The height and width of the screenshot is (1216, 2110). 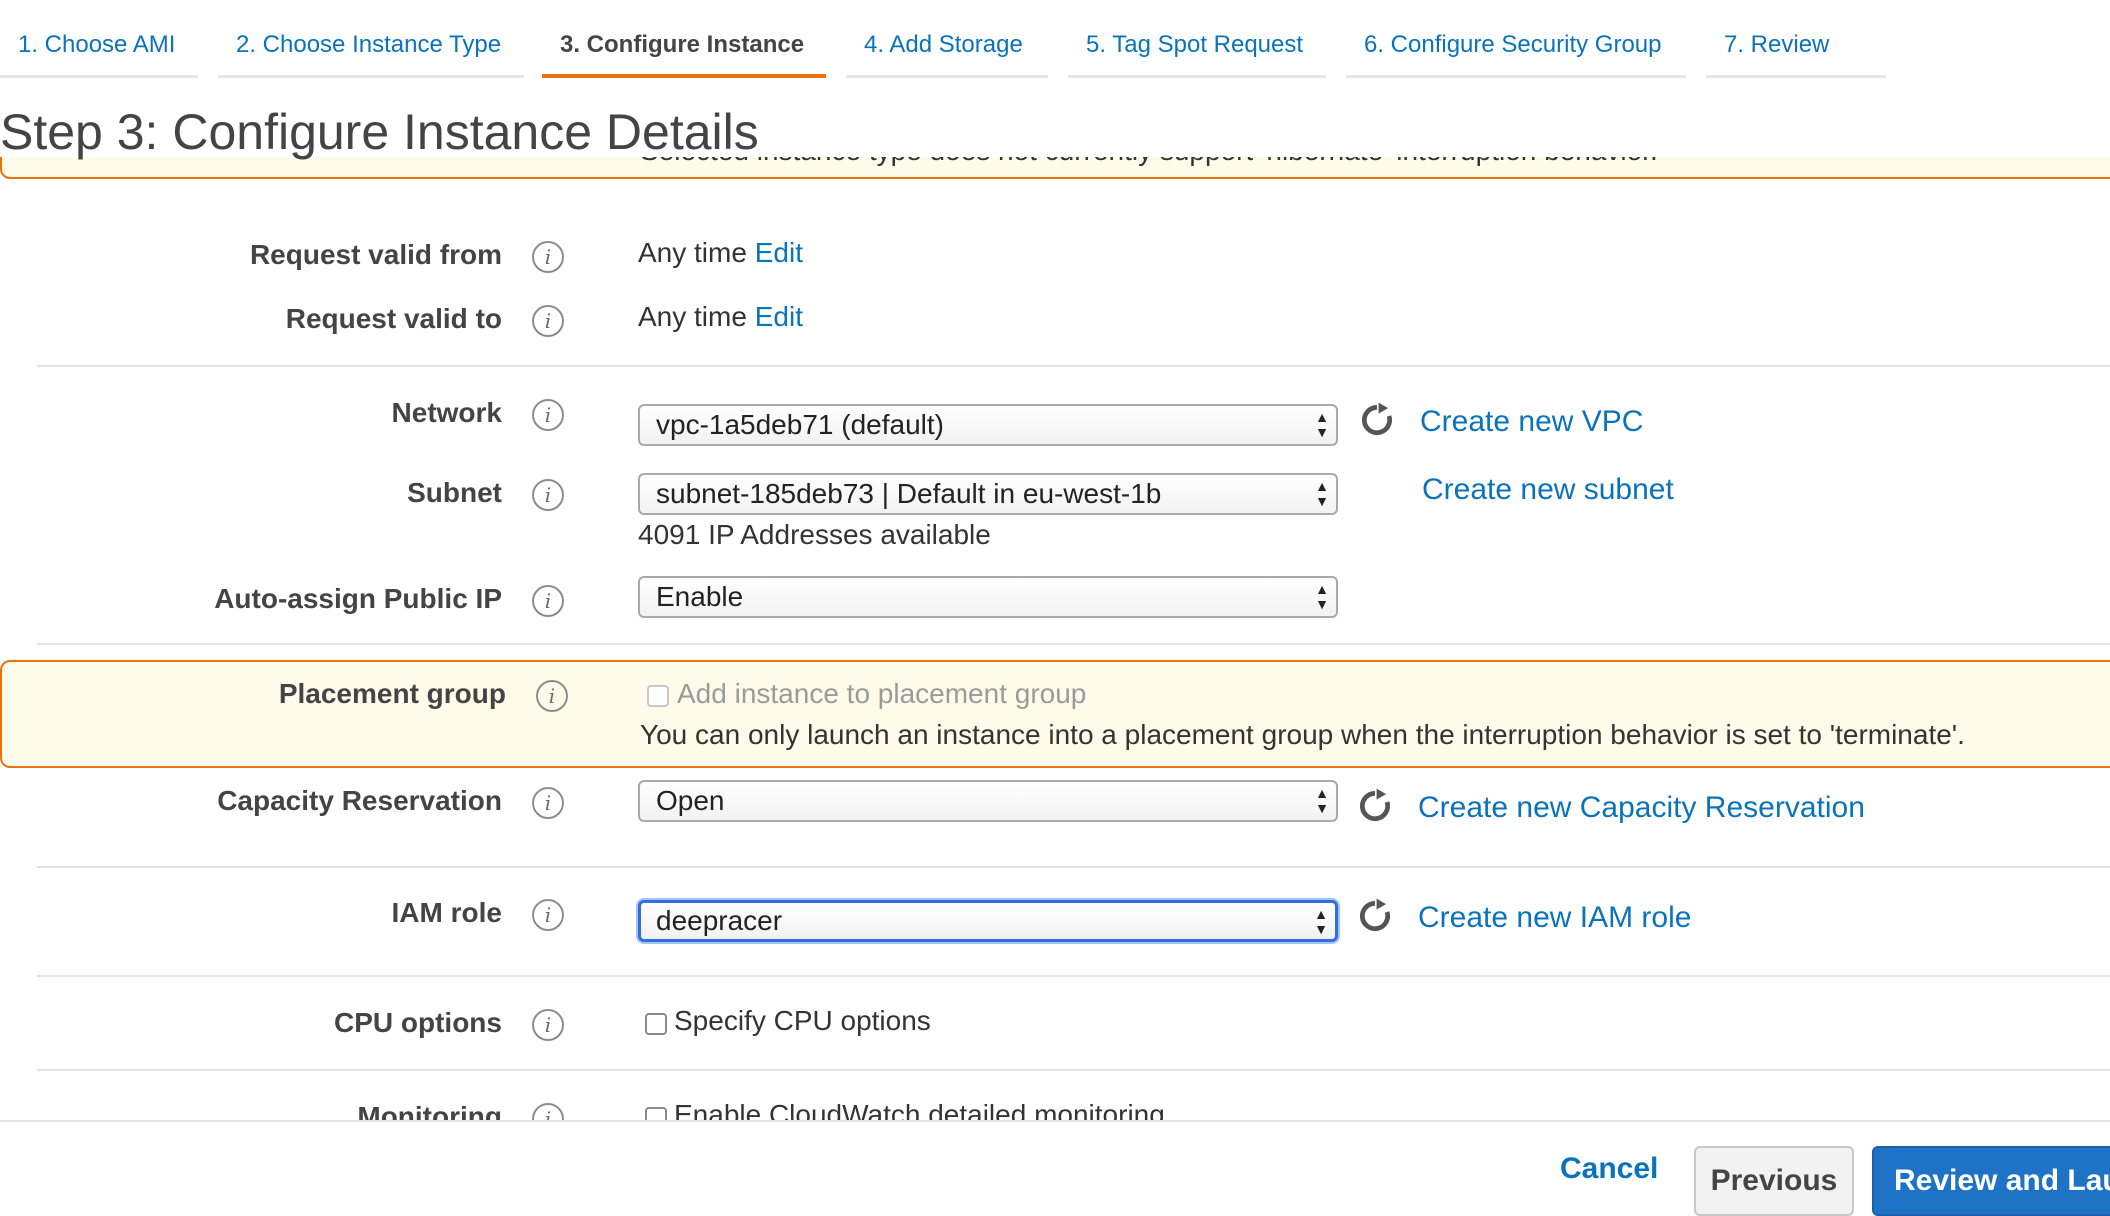 What do you see at coordinates (802, 1020) in the screenshot?
I see `cpu-options-checkbox-label: Specify CPU options` at bounding box center [802, 1020].